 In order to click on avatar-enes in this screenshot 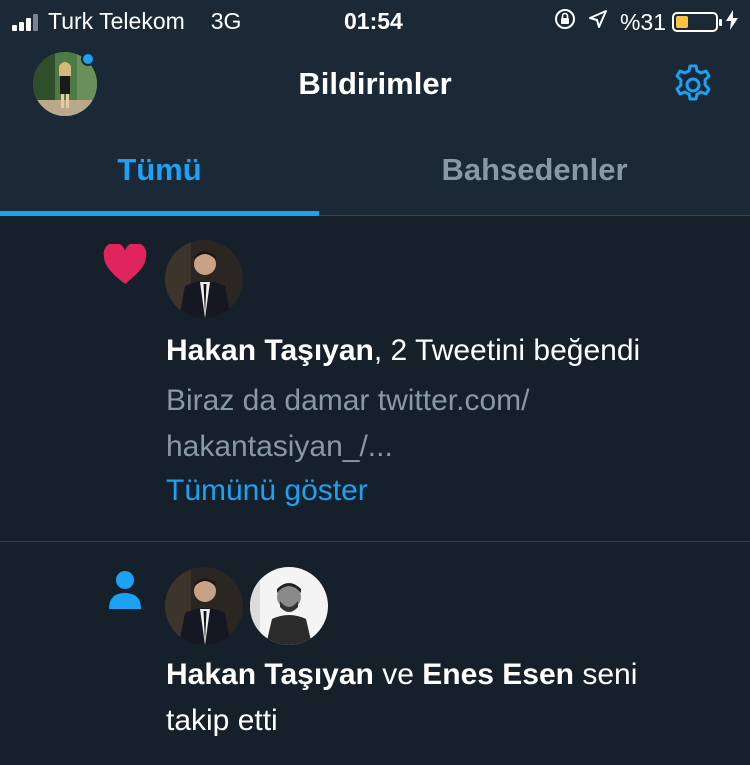, I will do `click(289, 606)`.